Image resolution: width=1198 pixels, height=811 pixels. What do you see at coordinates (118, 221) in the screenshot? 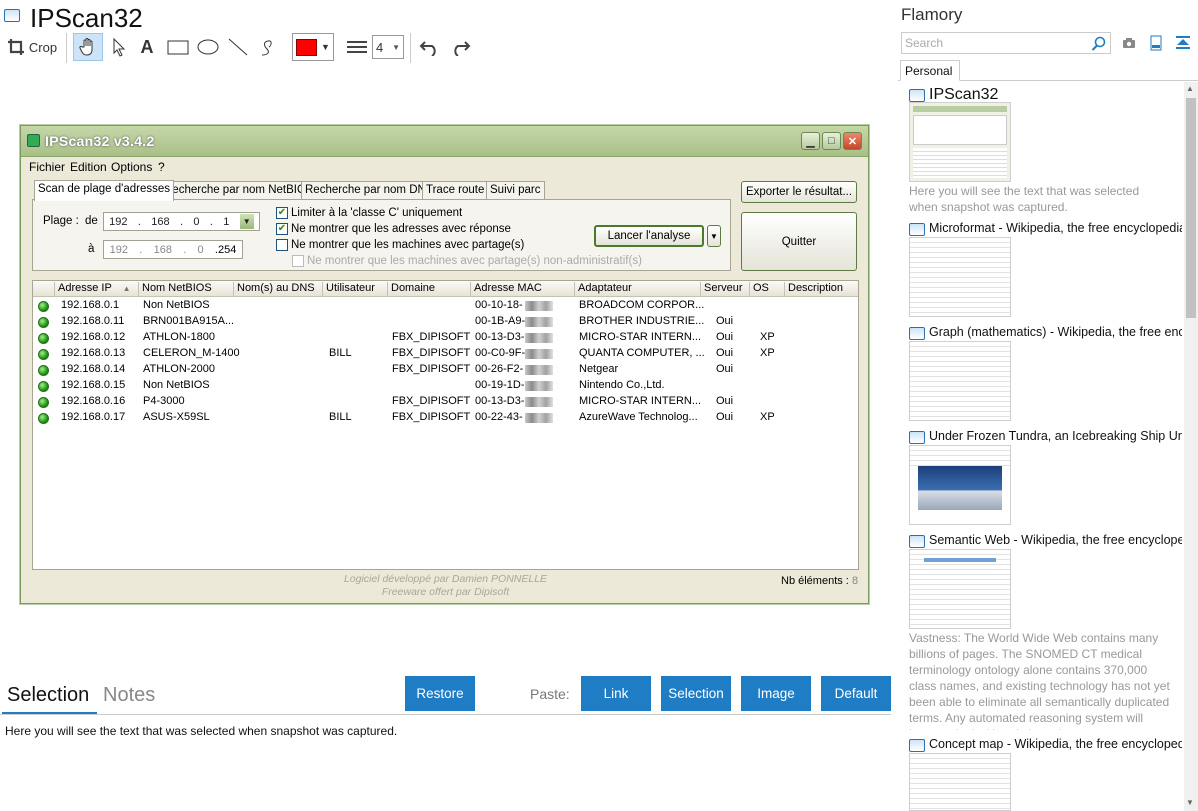
I see `ip-from-octet: 192` at bounding box center [118, 221].